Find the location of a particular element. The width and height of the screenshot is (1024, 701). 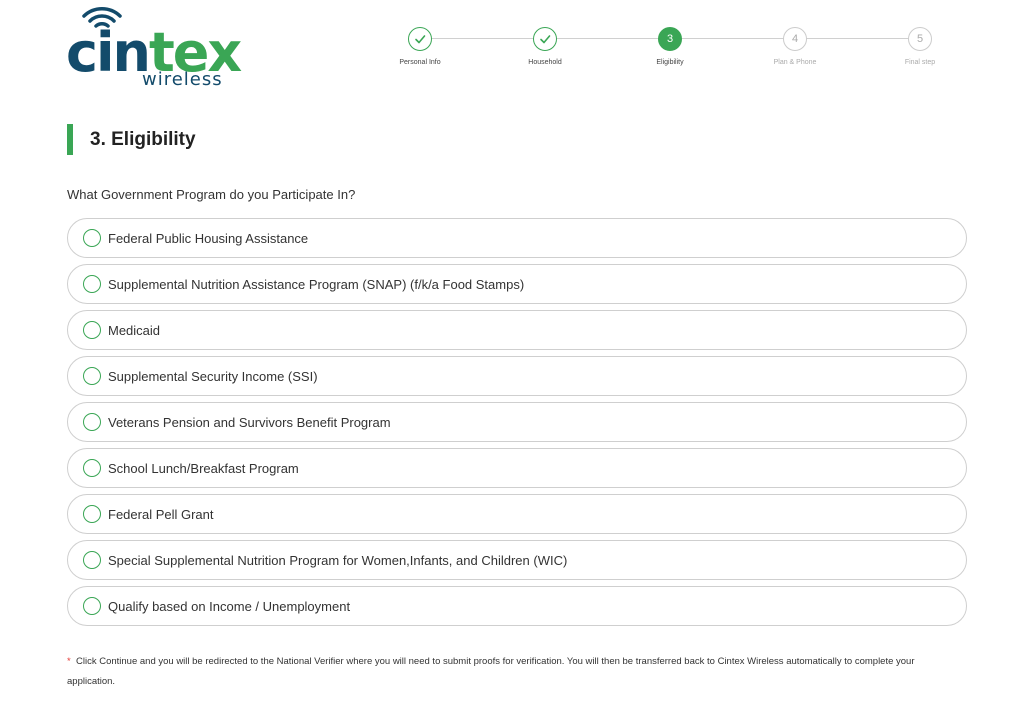

option-label: Federal Public Housing Assistance is located at coordinates (208, 238).